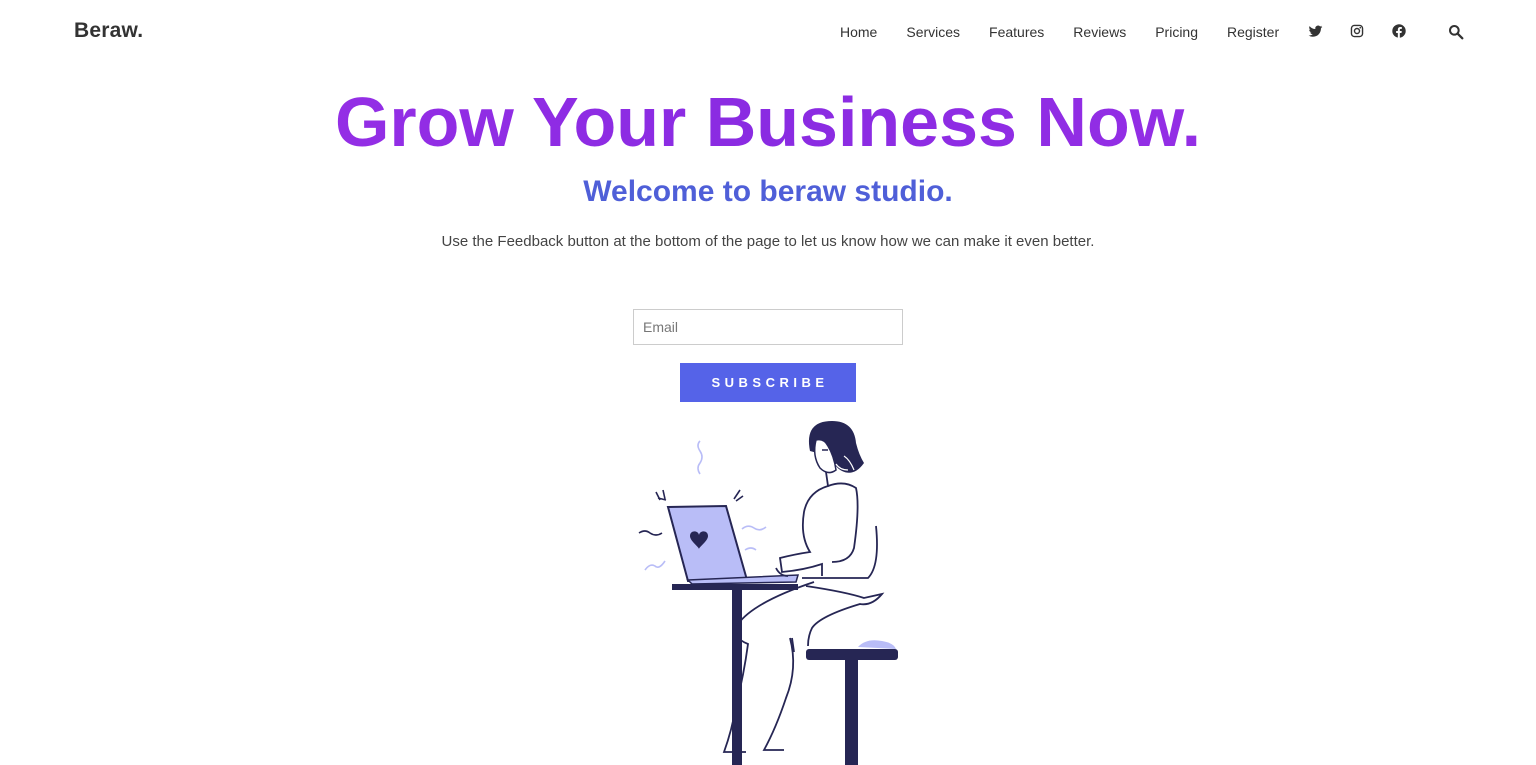  Describe the element at coordinates (768, 327) in the screenshot. I see `email-input` at that location.